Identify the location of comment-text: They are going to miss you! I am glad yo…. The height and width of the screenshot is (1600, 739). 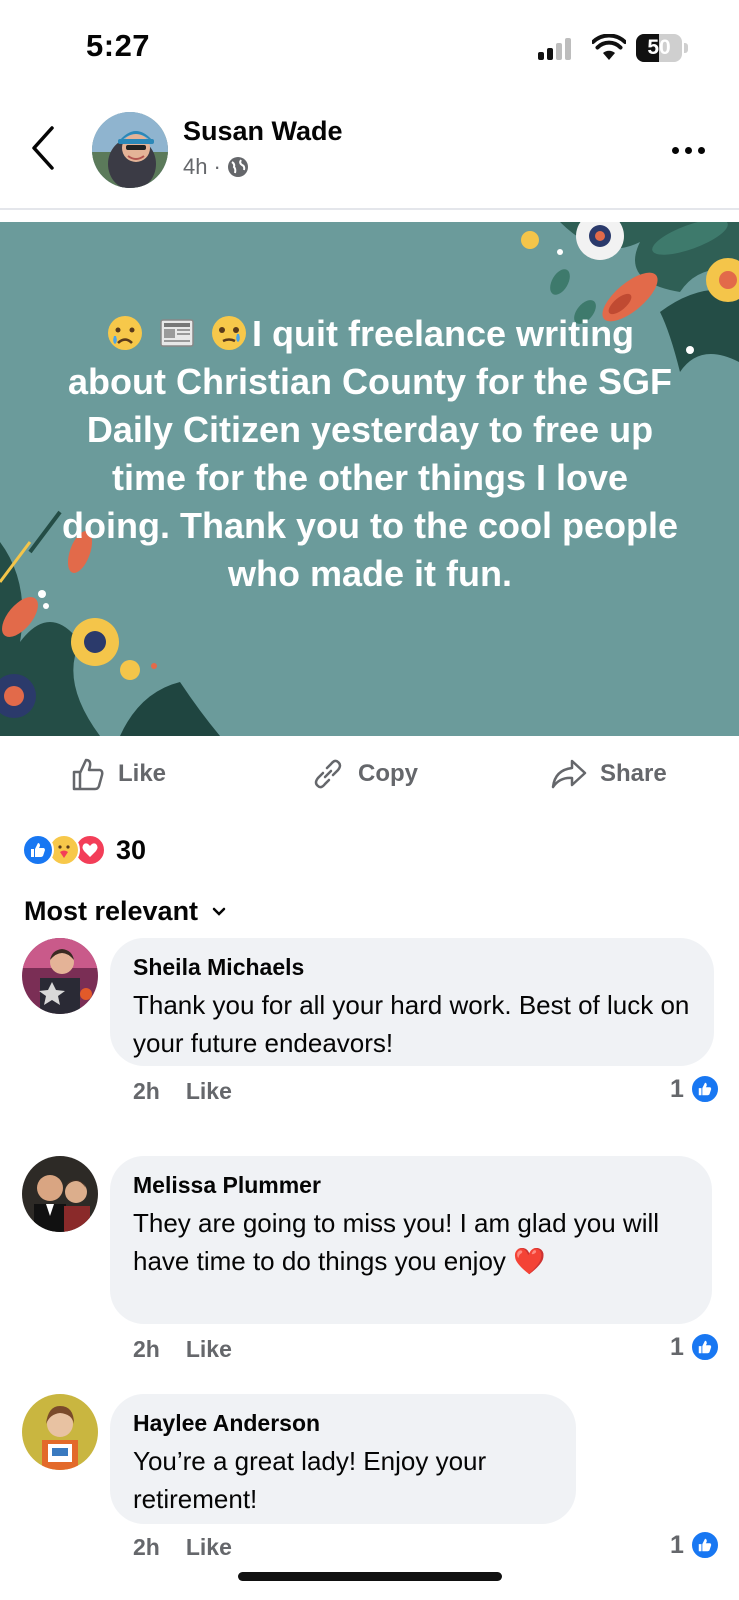
(396, 1242).